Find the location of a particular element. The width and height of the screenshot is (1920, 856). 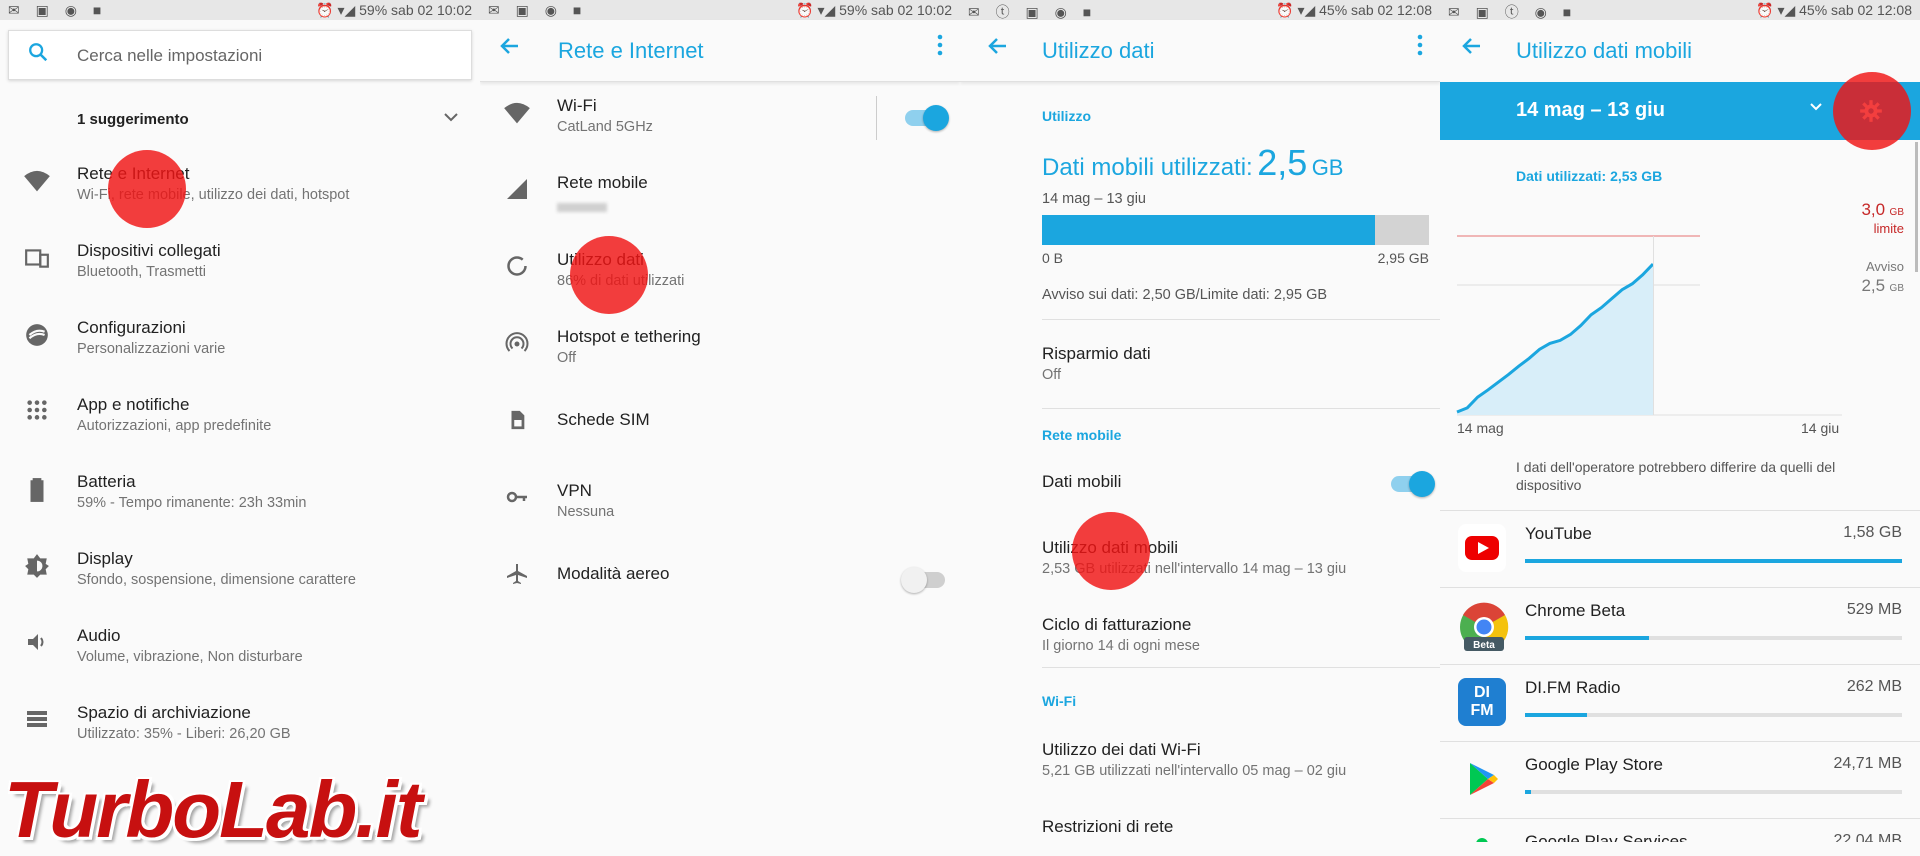

item-title: Configurazioni is located at coordinates (131, 328).